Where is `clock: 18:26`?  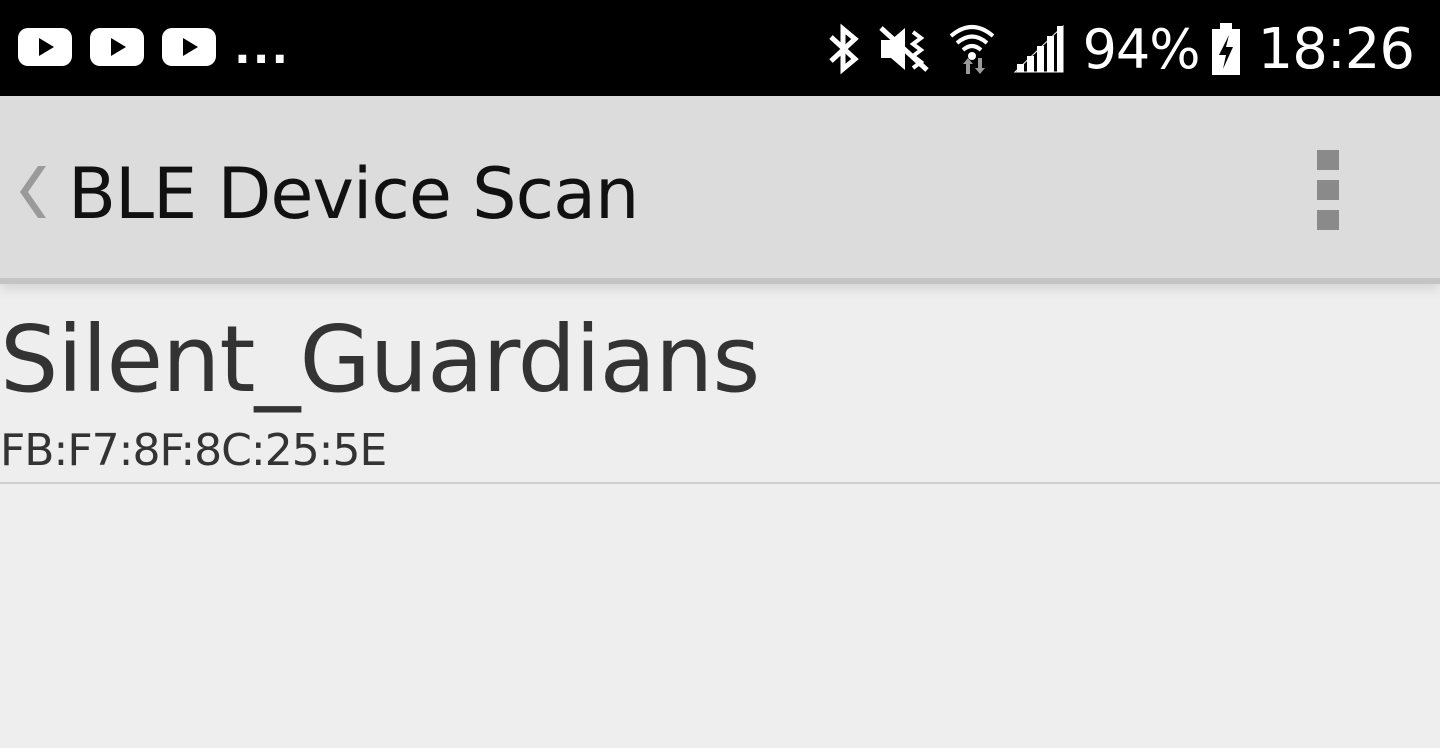 clock: 18:26 is located at coordinates (1336, 49).